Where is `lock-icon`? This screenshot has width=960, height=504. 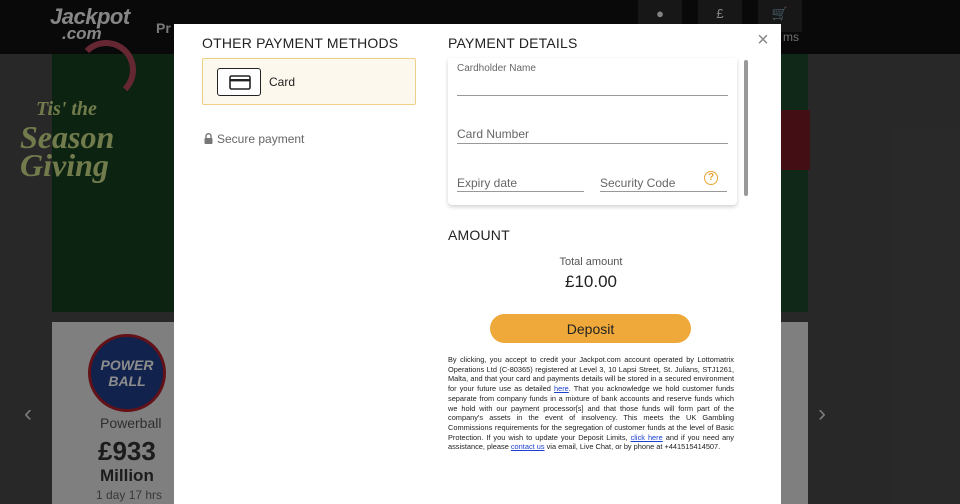
lock-icon is located at coordinates (208, 140).